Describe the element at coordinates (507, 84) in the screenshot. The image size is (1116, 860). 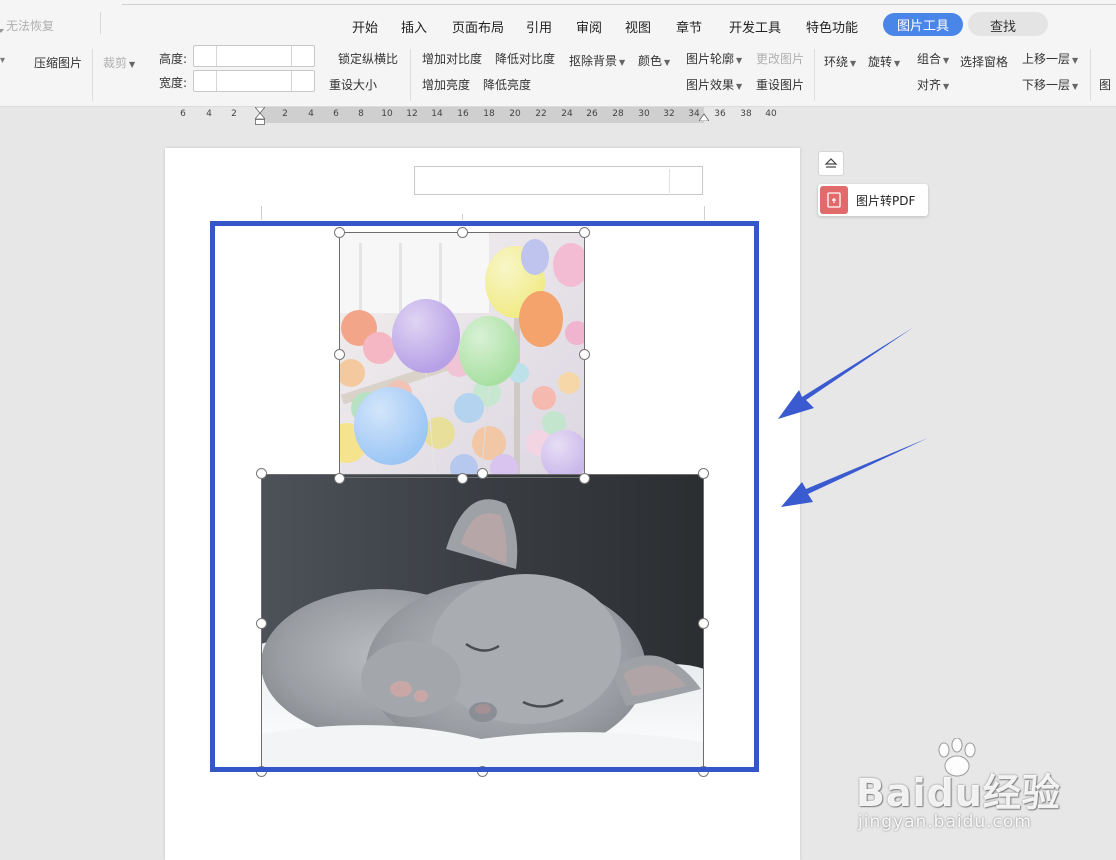
I see `decrease-brightness-button: 降低亮度` at that location.